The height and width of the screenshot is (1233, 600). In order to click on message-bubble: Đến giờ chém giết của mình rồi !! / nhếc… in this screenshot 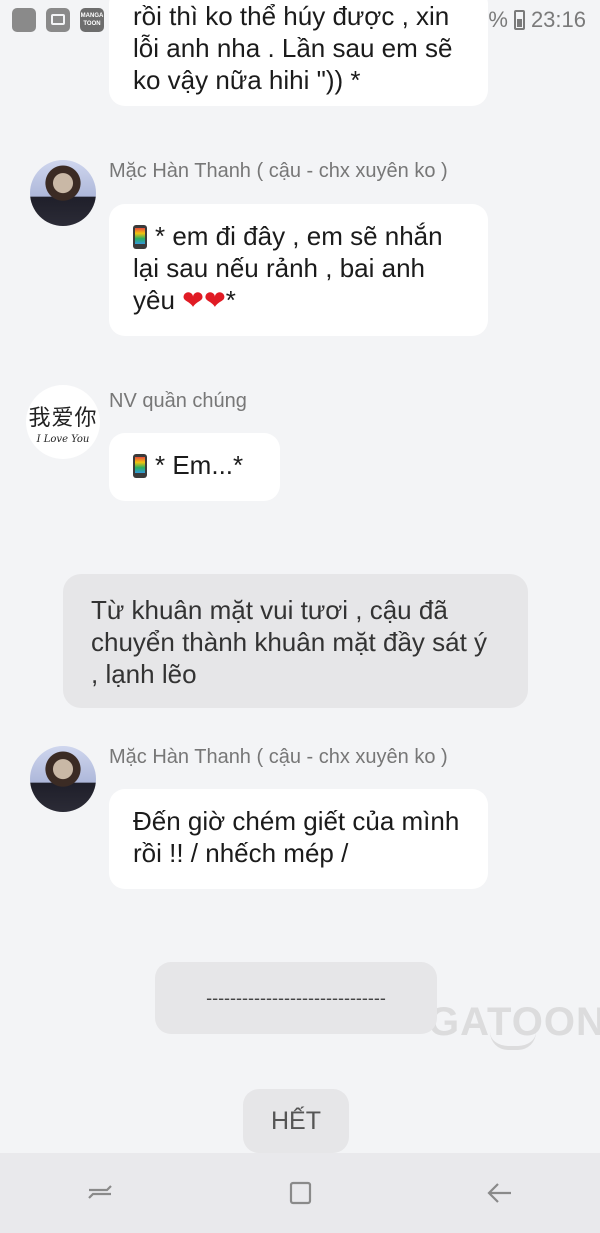, I will do `click(298, 839)`.